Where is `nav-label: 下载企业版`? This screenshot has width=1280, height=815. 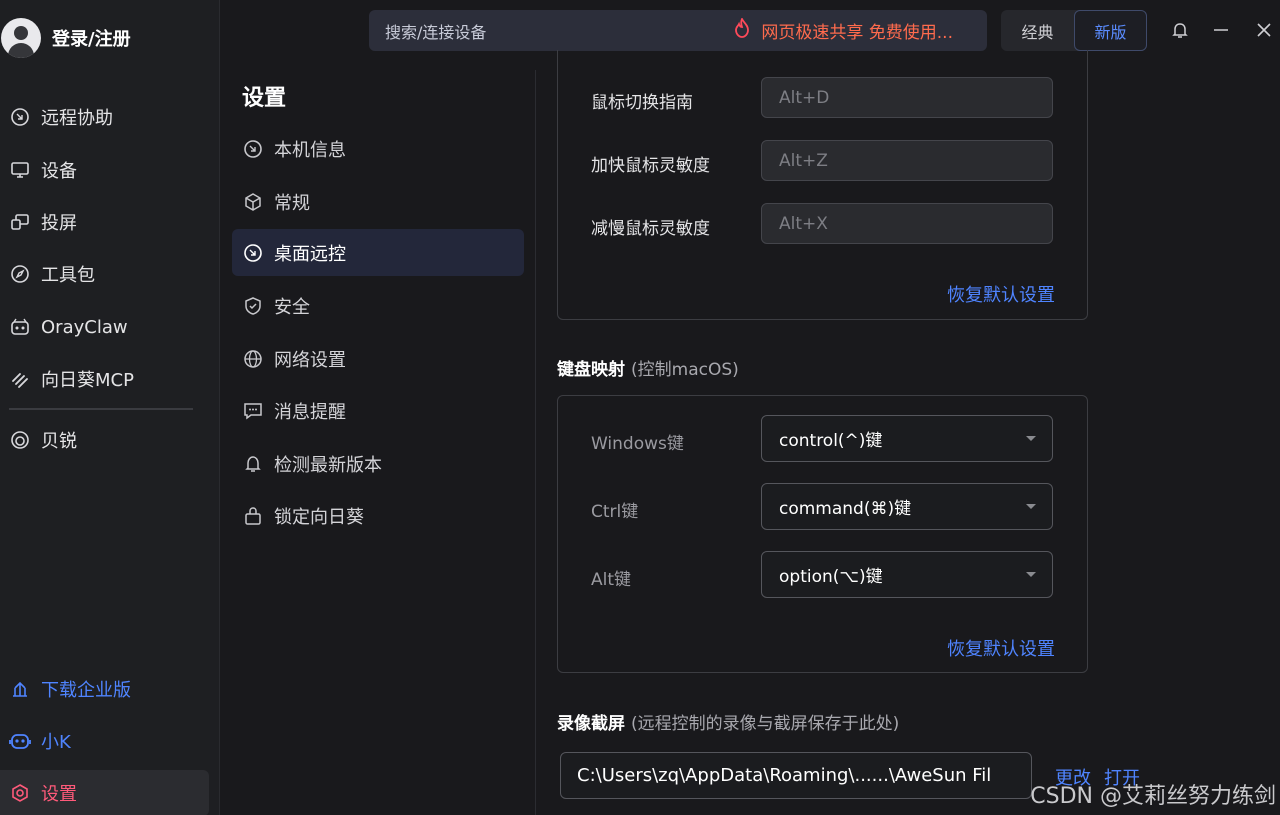 nav-label: 下载企业版 is located at coordinates (86, 690).